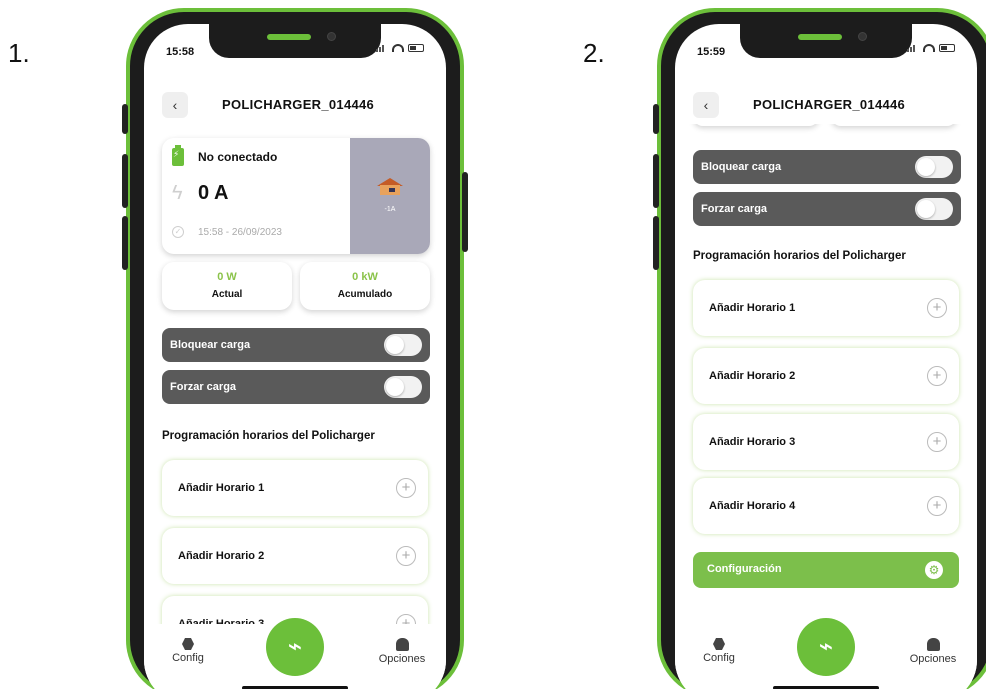  I want to click on step-label-2: 2., so click(594, 53).